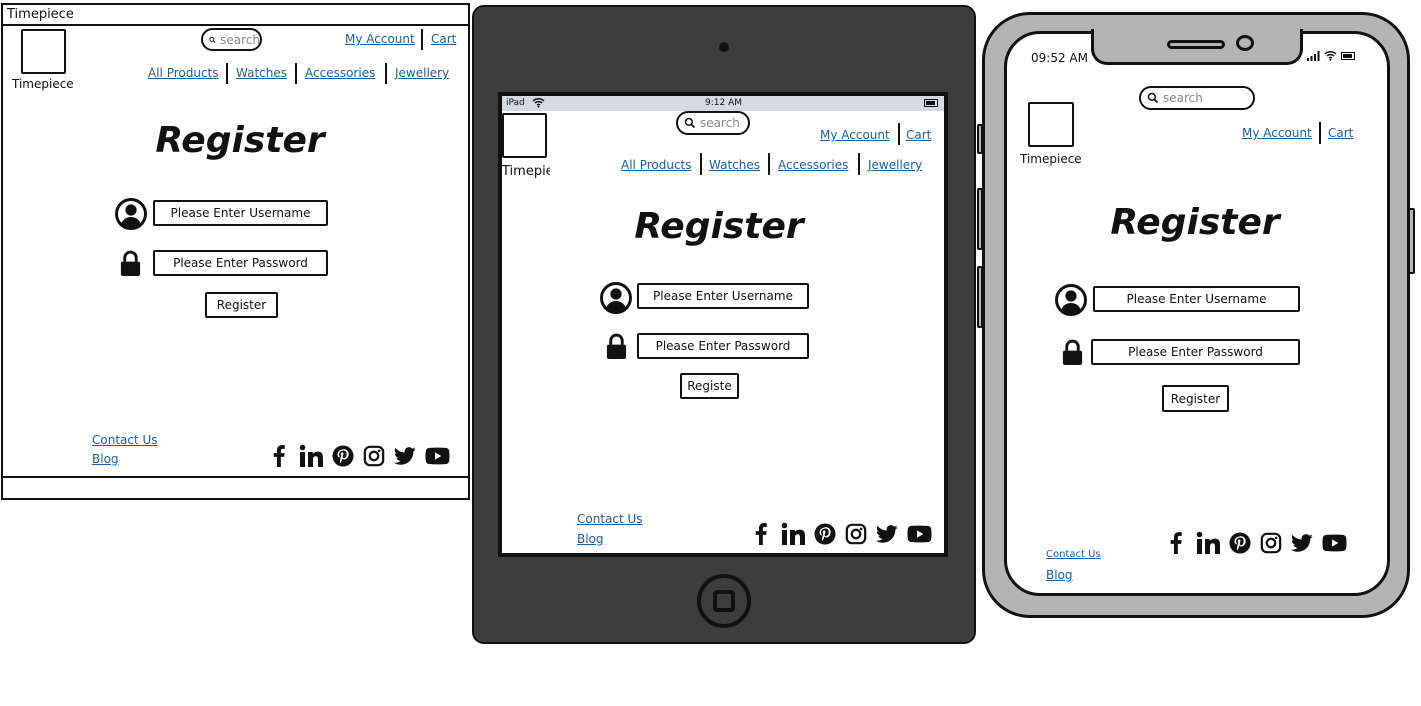 The image size is (1421, 706). I want to click on phone-my-account-link: My Account, so click(1277, 133).